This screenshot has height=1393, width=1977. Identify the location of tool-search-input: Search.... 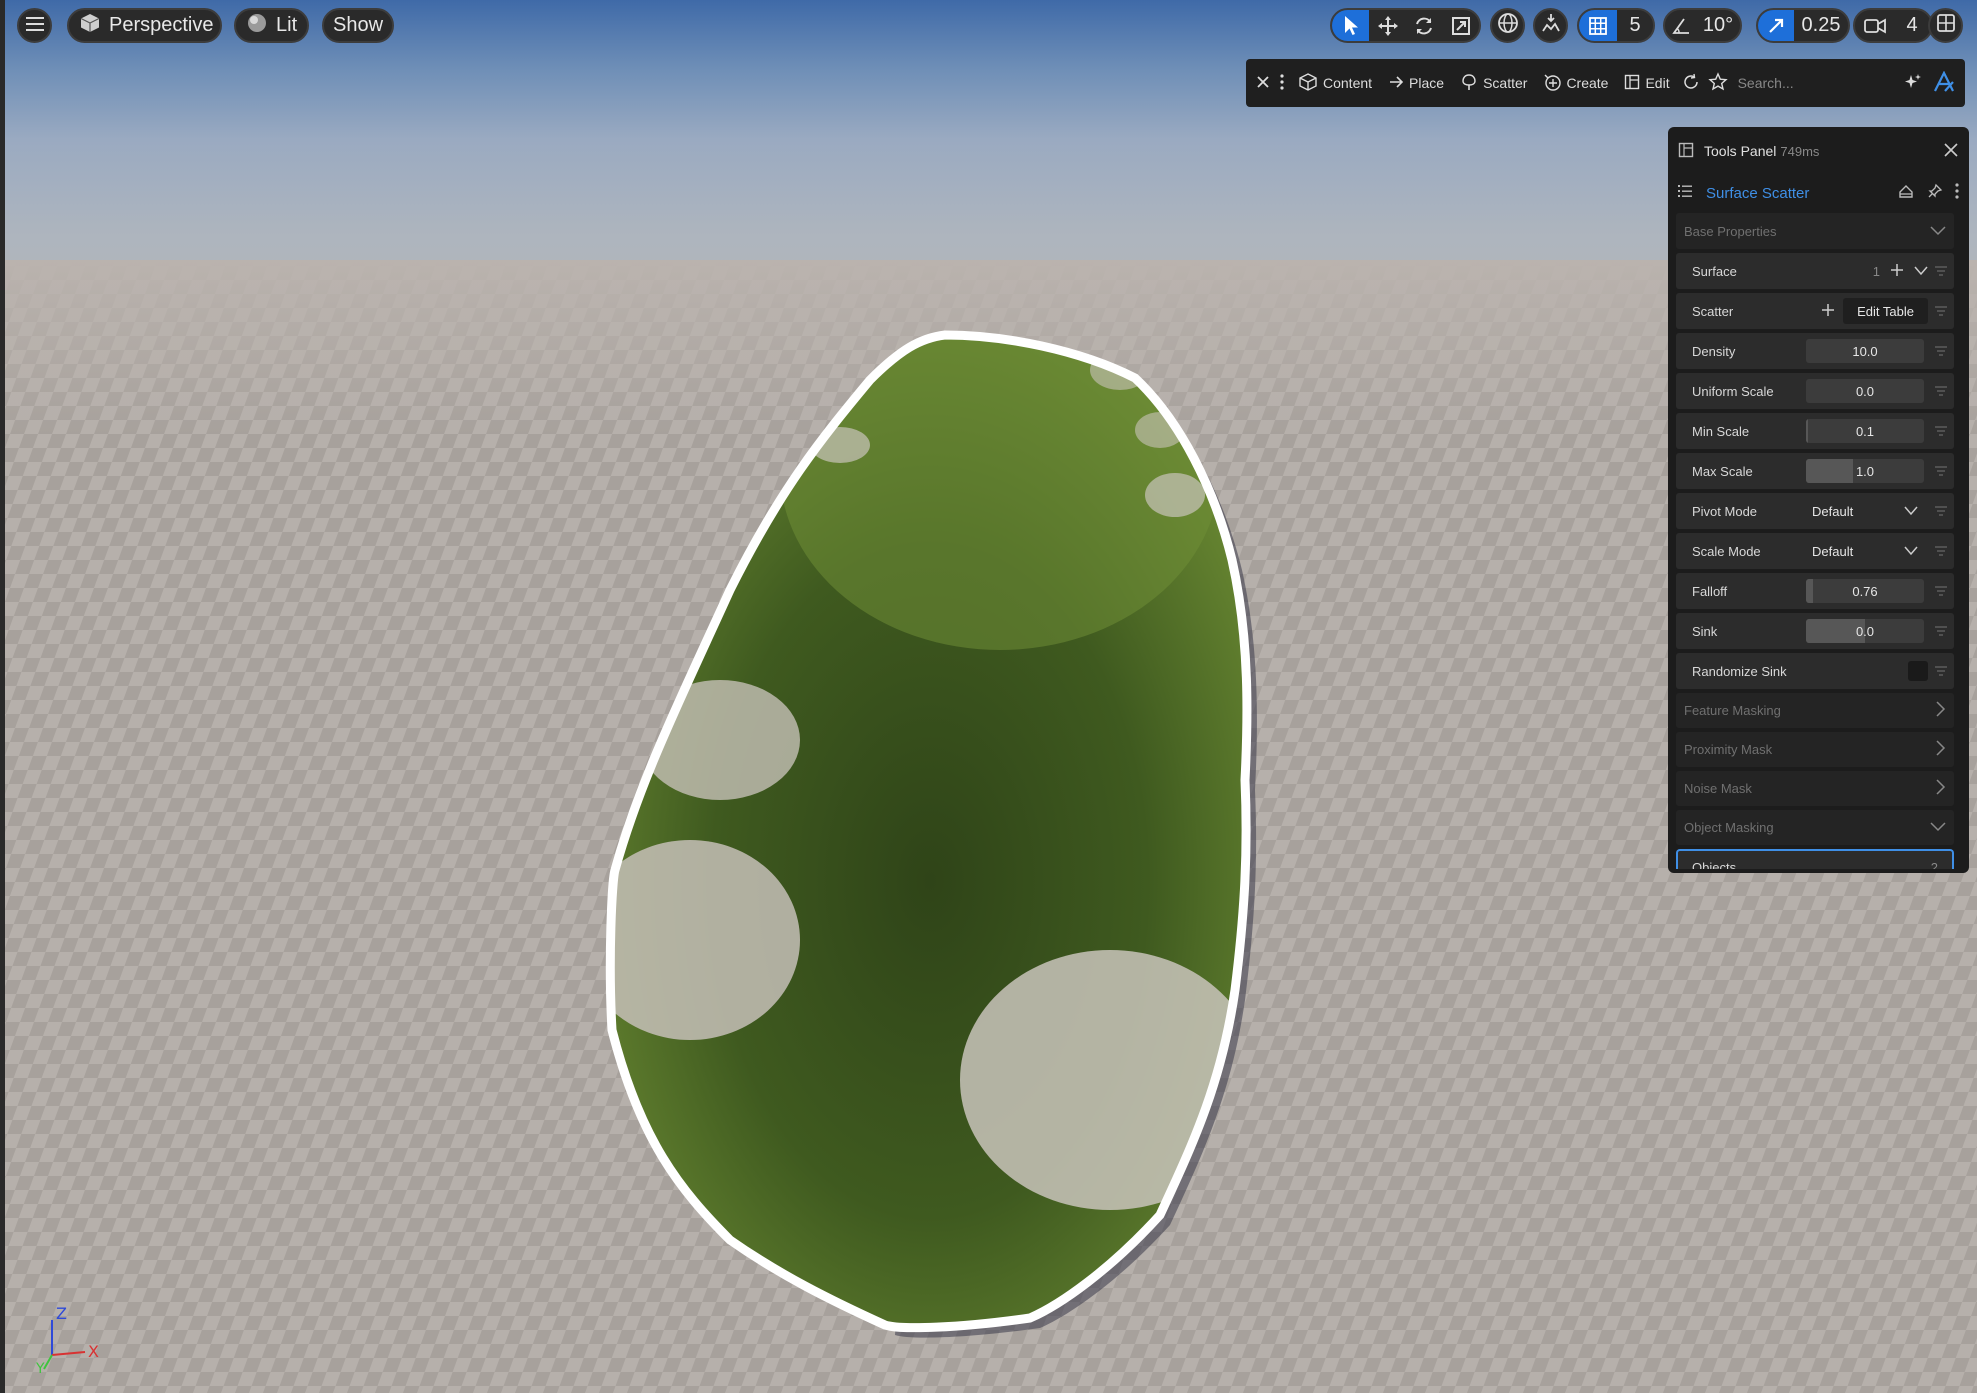
(1817, 83).